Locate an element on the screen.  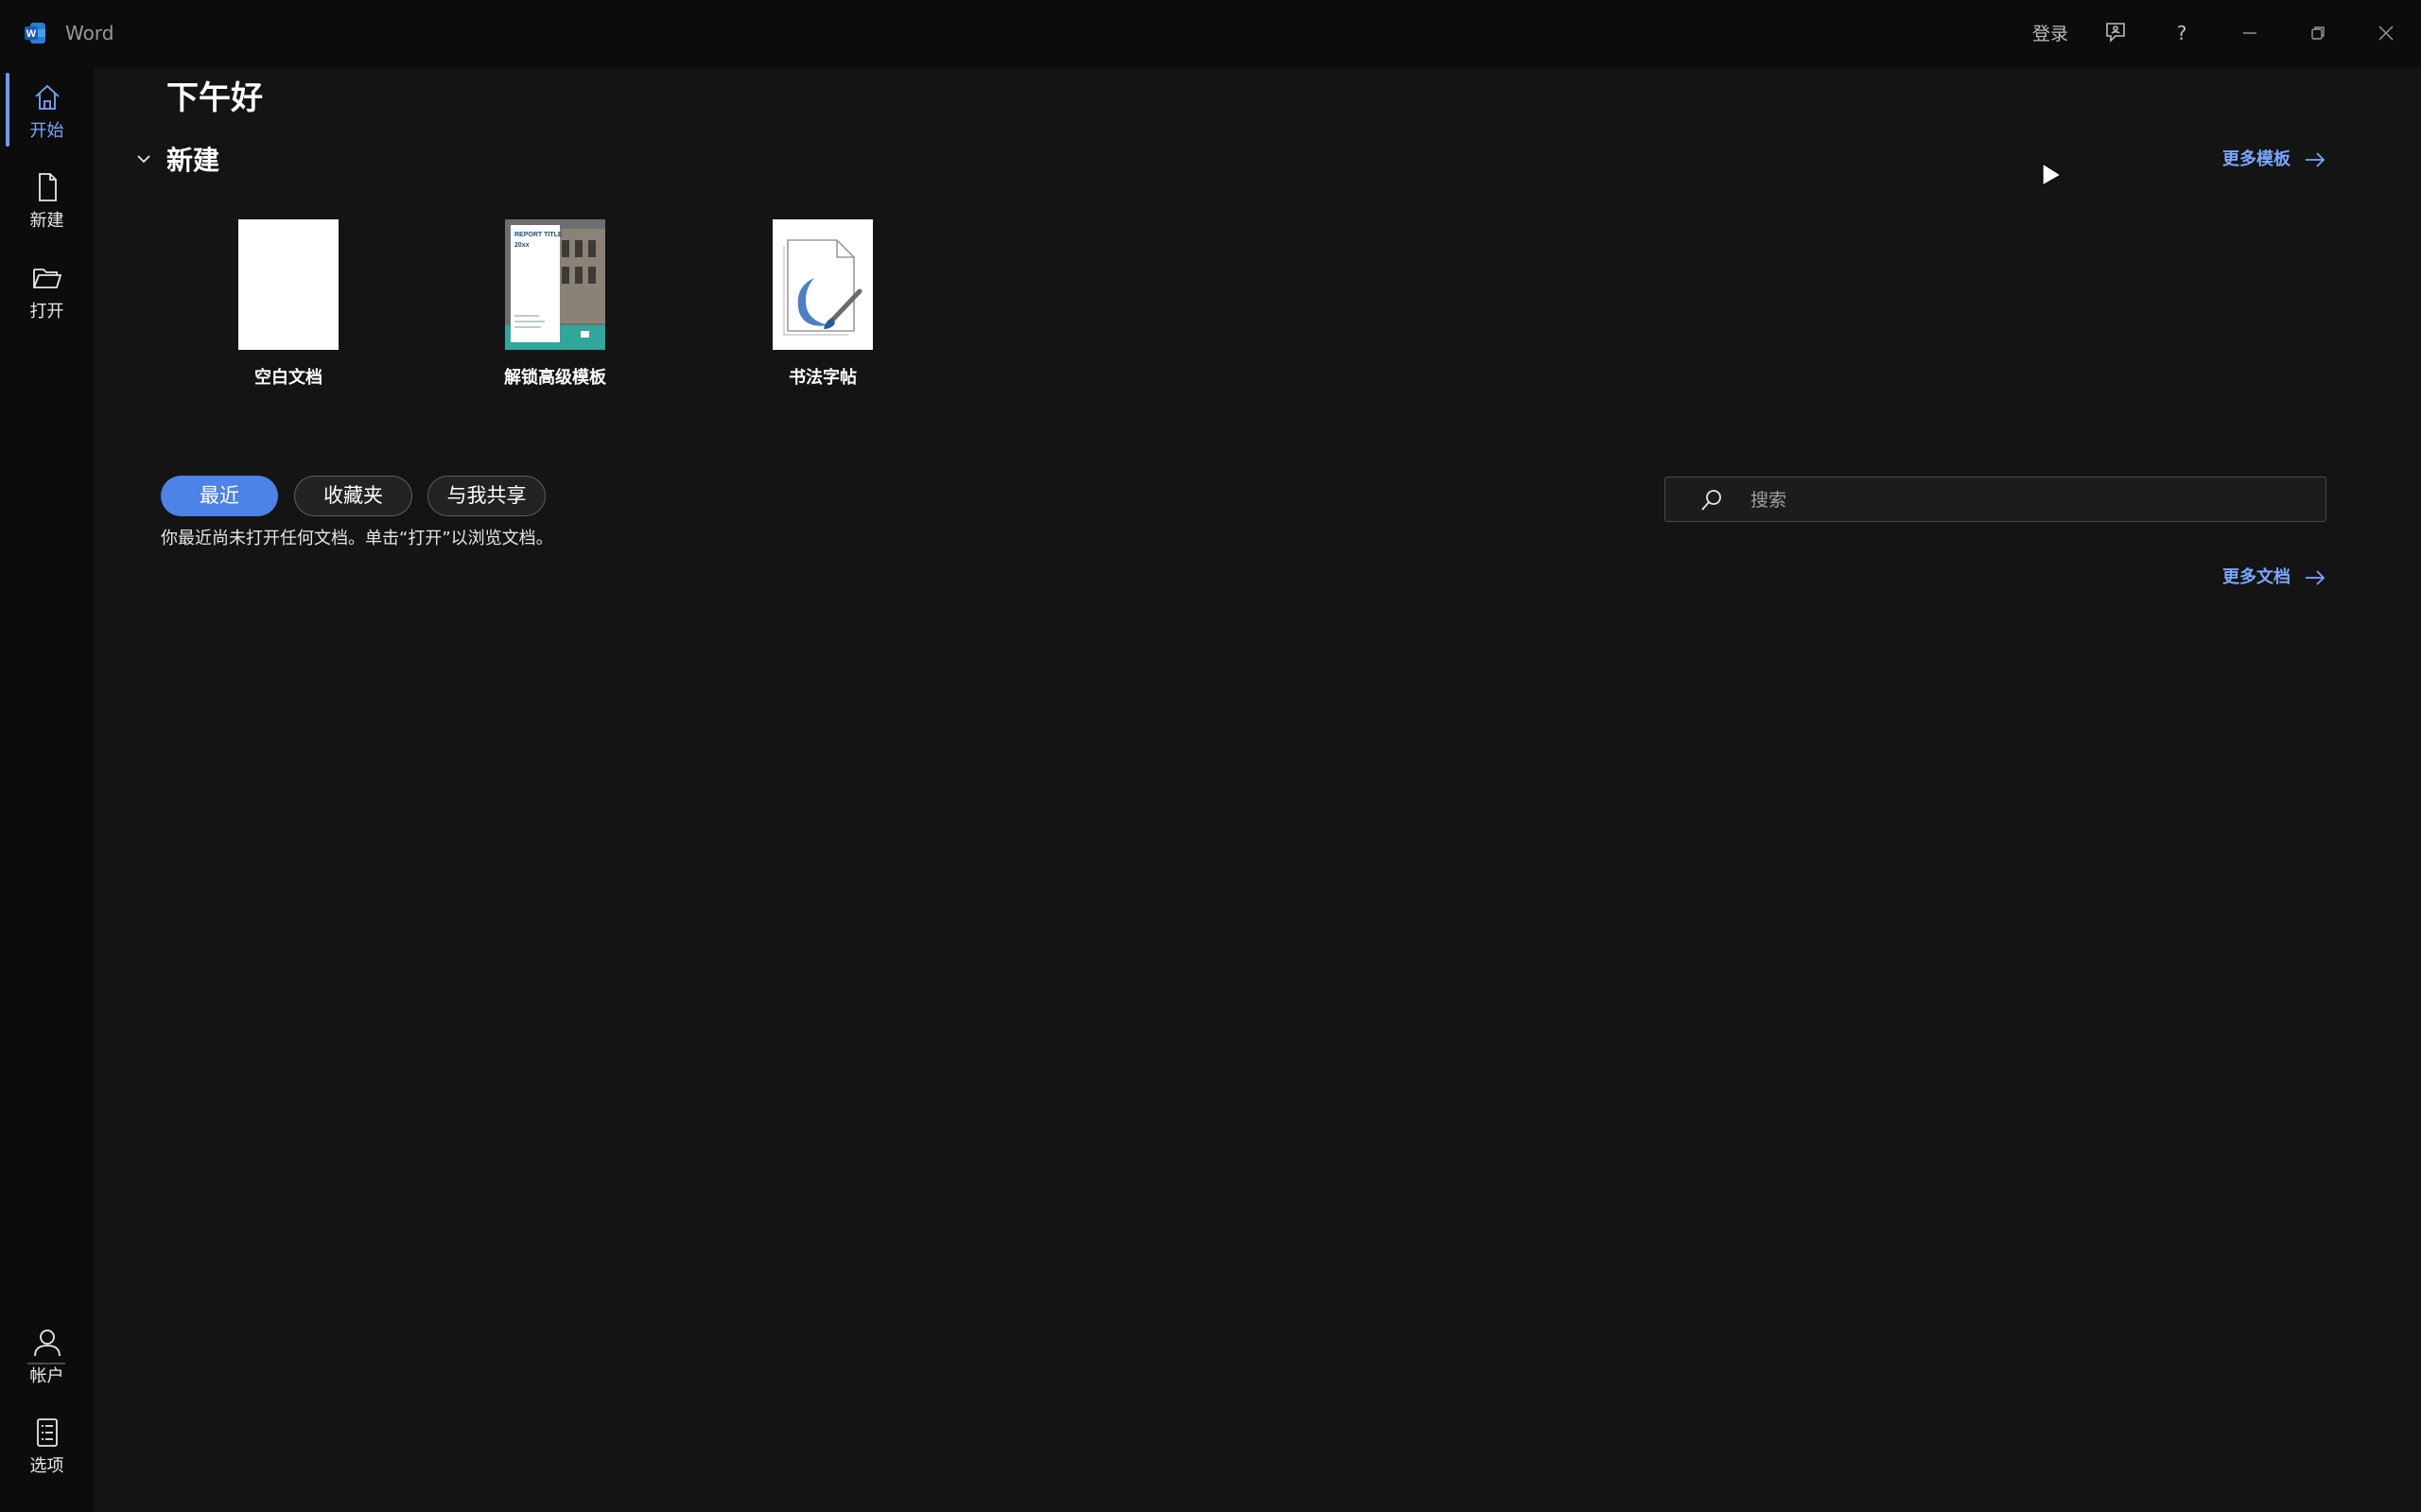
folder-open-icon is located at coordinates (47, 278).